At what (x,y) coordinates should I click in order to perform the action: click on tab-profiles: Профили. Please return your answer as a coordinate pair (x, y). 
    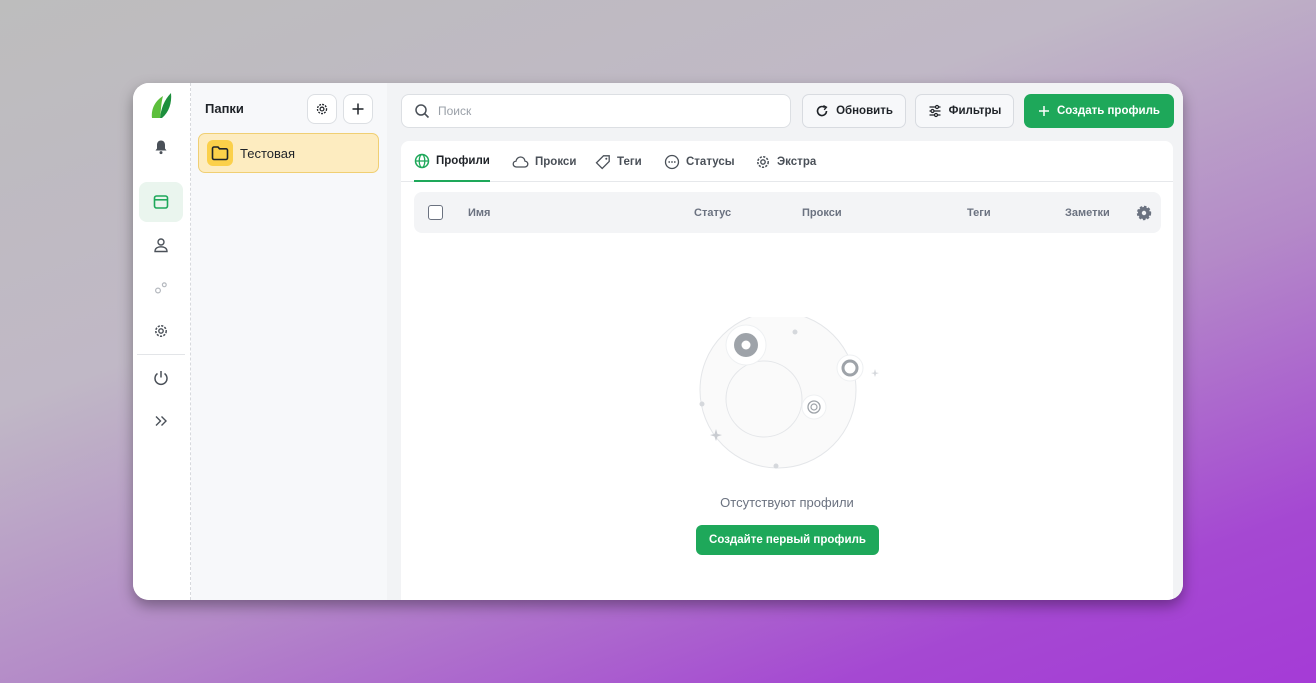
    Looking at the image, I should click on (452, 161).